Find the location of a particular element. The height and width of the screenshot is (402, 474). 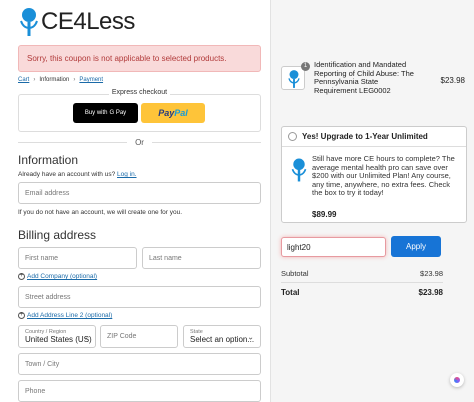

logo: CE4Less is located at coordinates (76, 22).